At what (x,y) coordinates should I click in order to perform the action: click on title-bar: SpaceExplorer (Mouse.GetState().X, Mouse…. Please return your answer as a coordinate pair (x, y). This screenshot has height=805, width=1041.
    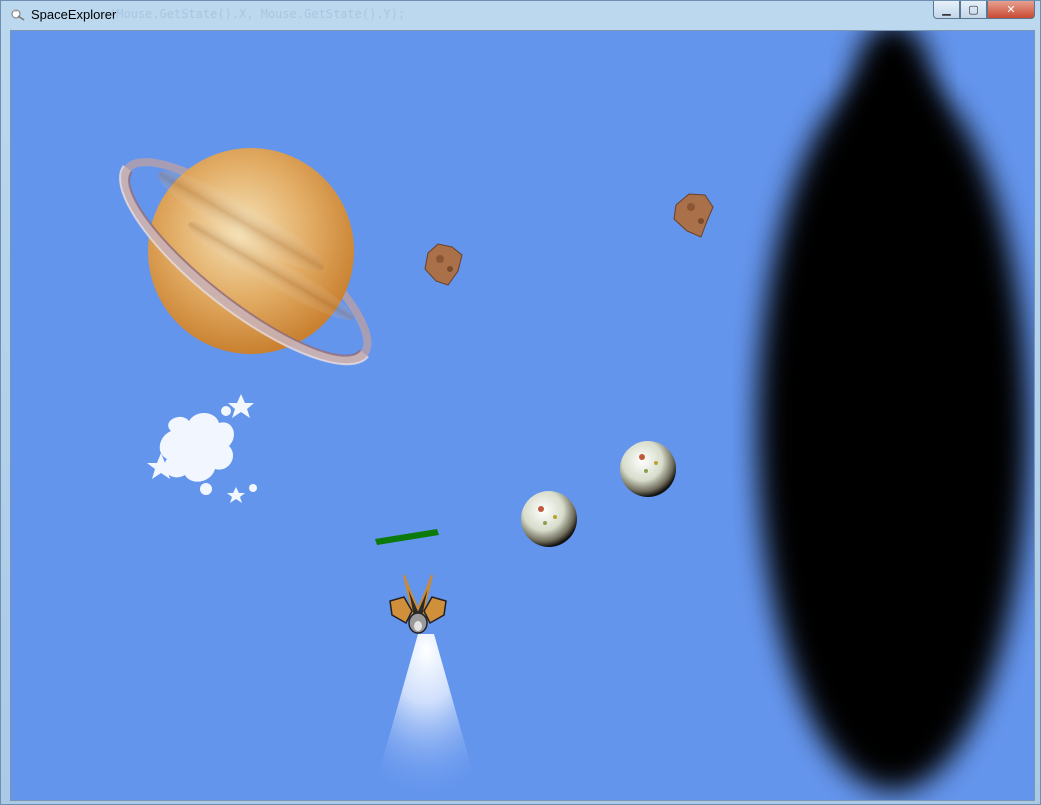
    Looking at the image, I should click on (520, 15).